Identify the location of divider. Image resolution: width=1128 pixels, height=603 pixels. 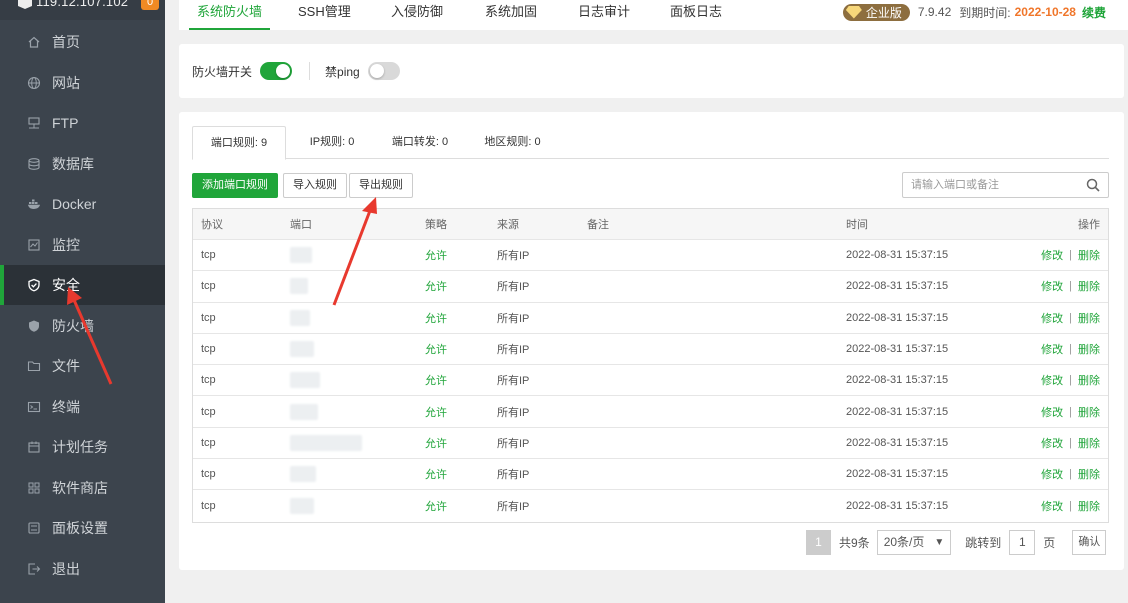
(310, 71).